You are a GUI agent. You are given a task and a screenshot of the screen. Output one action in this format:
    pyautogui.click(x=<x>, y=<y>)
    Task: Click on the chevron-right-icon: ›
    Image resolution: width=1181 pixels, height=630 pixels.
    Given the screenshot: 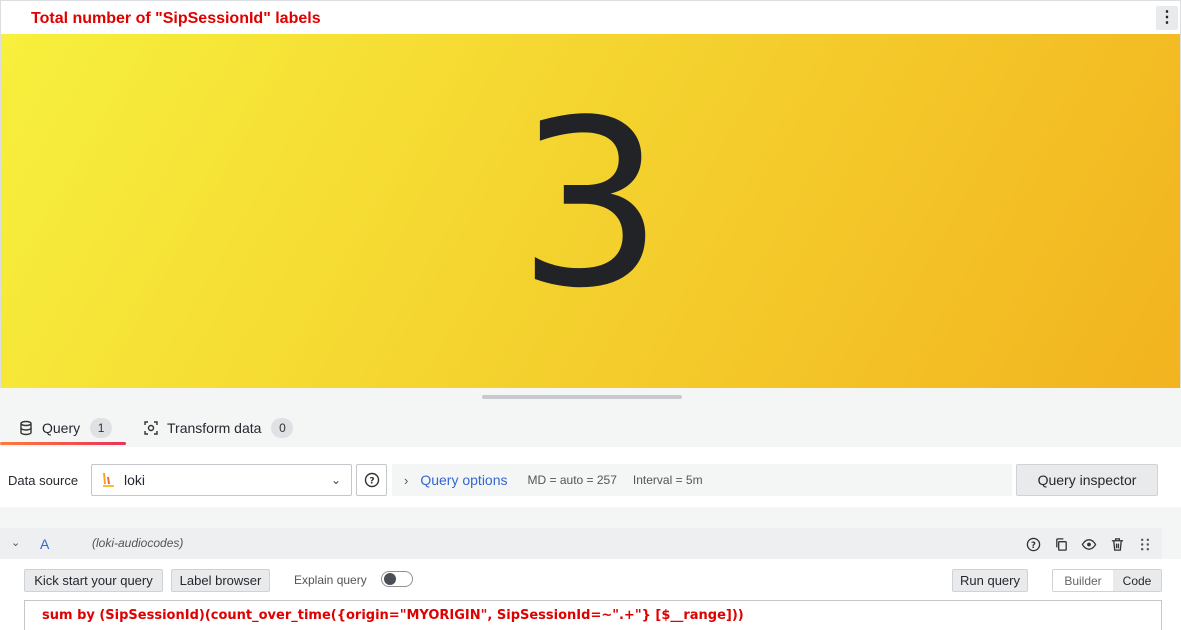 What is the action you would take?
    pyautogui.click(x=406, y=480)
    